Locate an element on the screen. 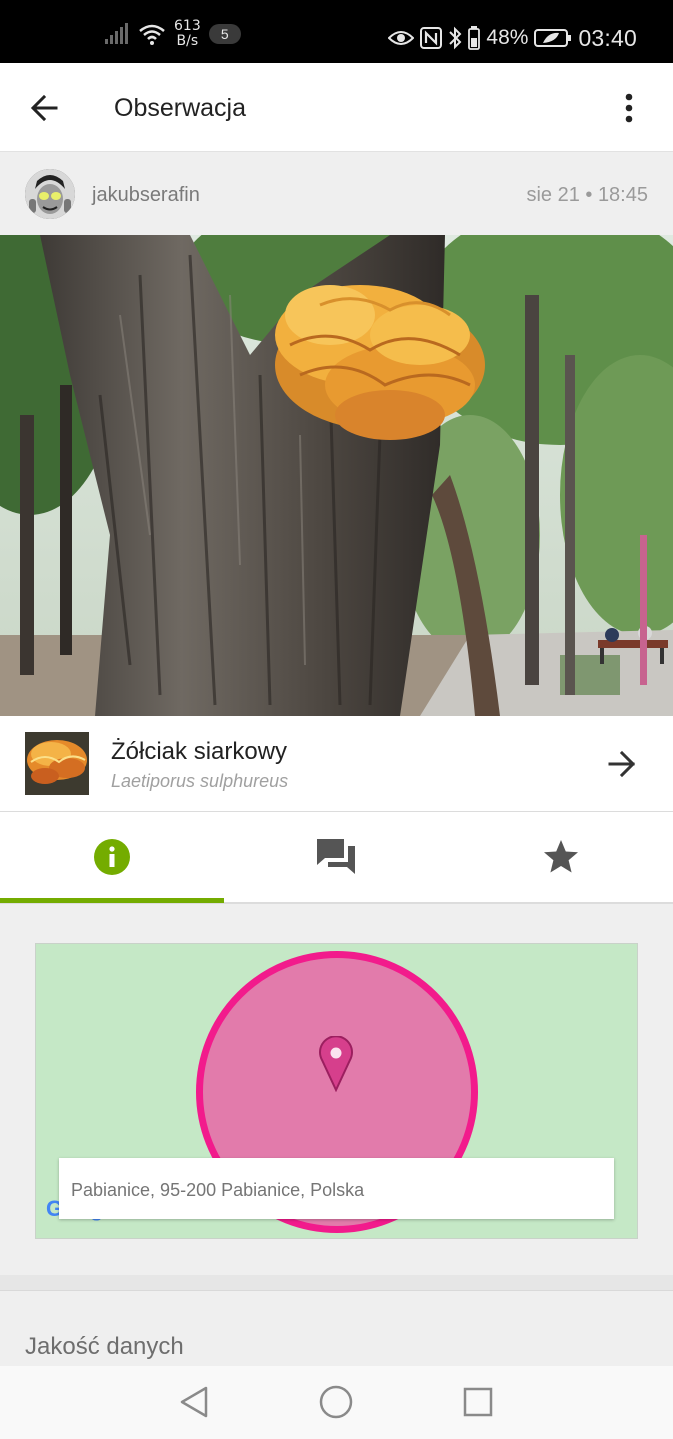 This screenshot has width=673, height=1439. notification-count-badge: 5 is located at coordinates (224, 34).